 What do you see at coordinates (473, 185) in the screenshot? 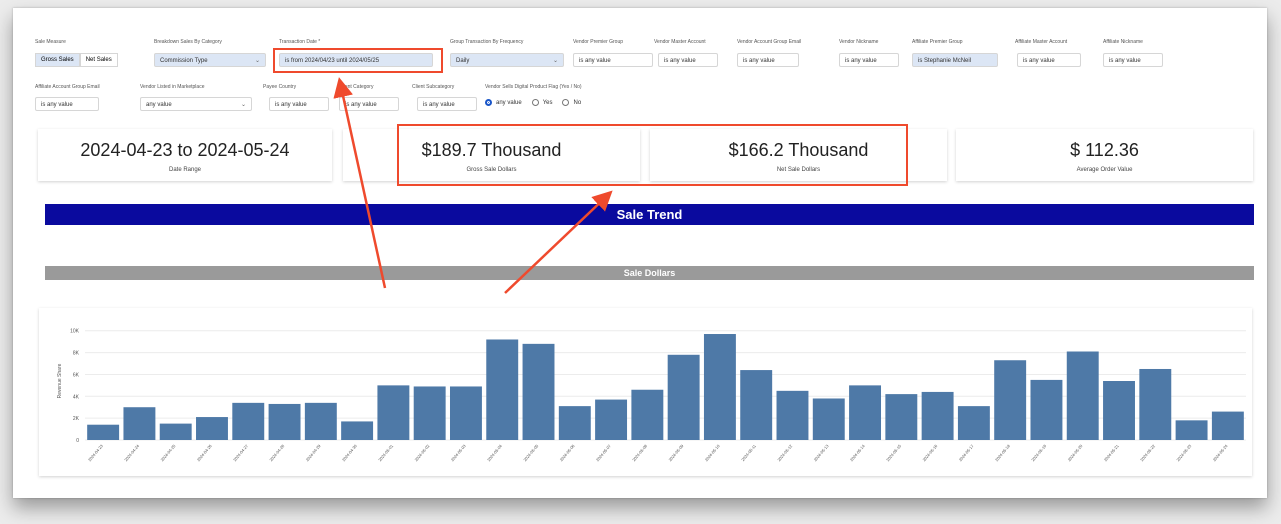
I see `annotation-arrows` at bounding box center [473, 185].